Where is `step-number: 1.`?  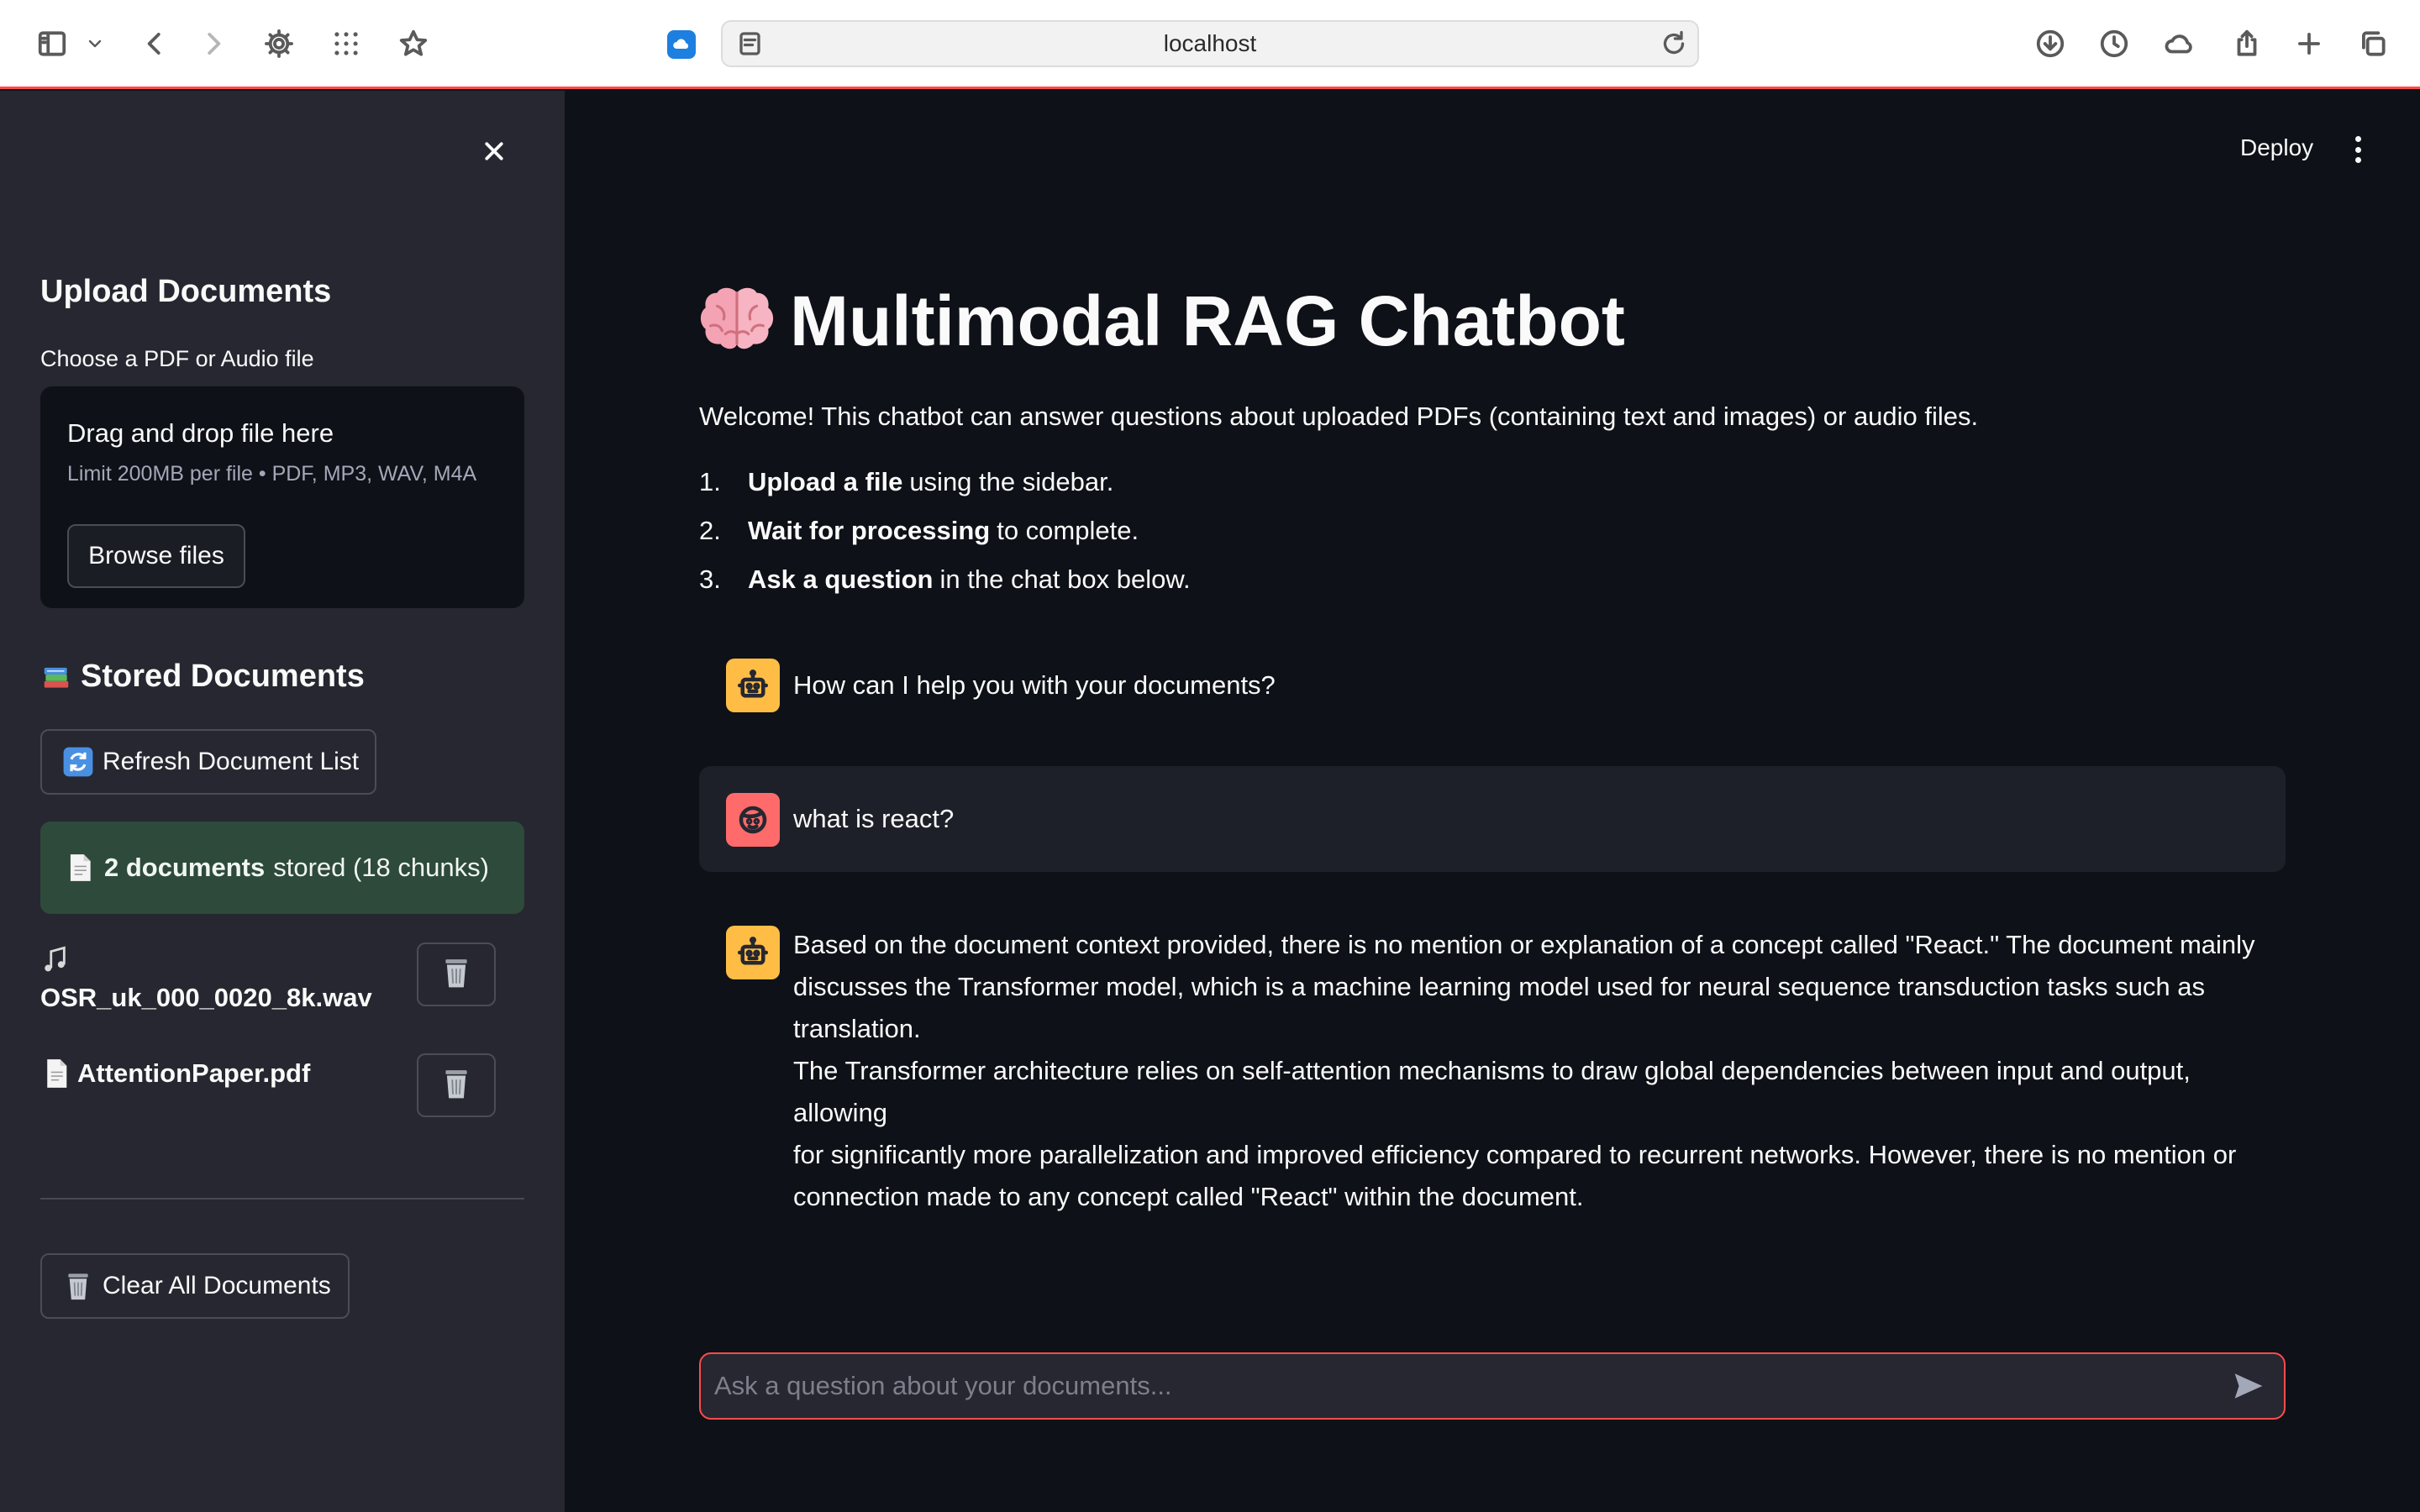 step-number: 1. is located at coordinates (710, 481).